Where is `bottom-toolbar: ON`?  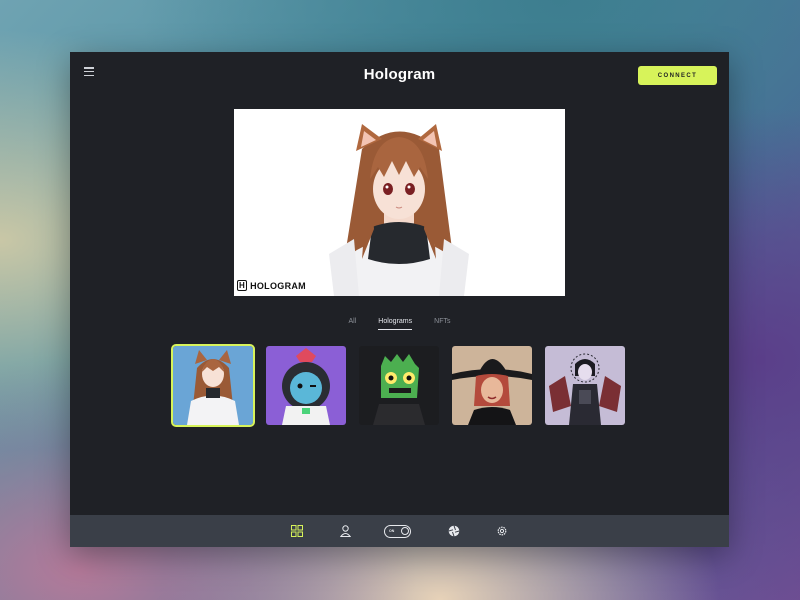 bottom-toolbar: ON is located at coordinates (399, 531).